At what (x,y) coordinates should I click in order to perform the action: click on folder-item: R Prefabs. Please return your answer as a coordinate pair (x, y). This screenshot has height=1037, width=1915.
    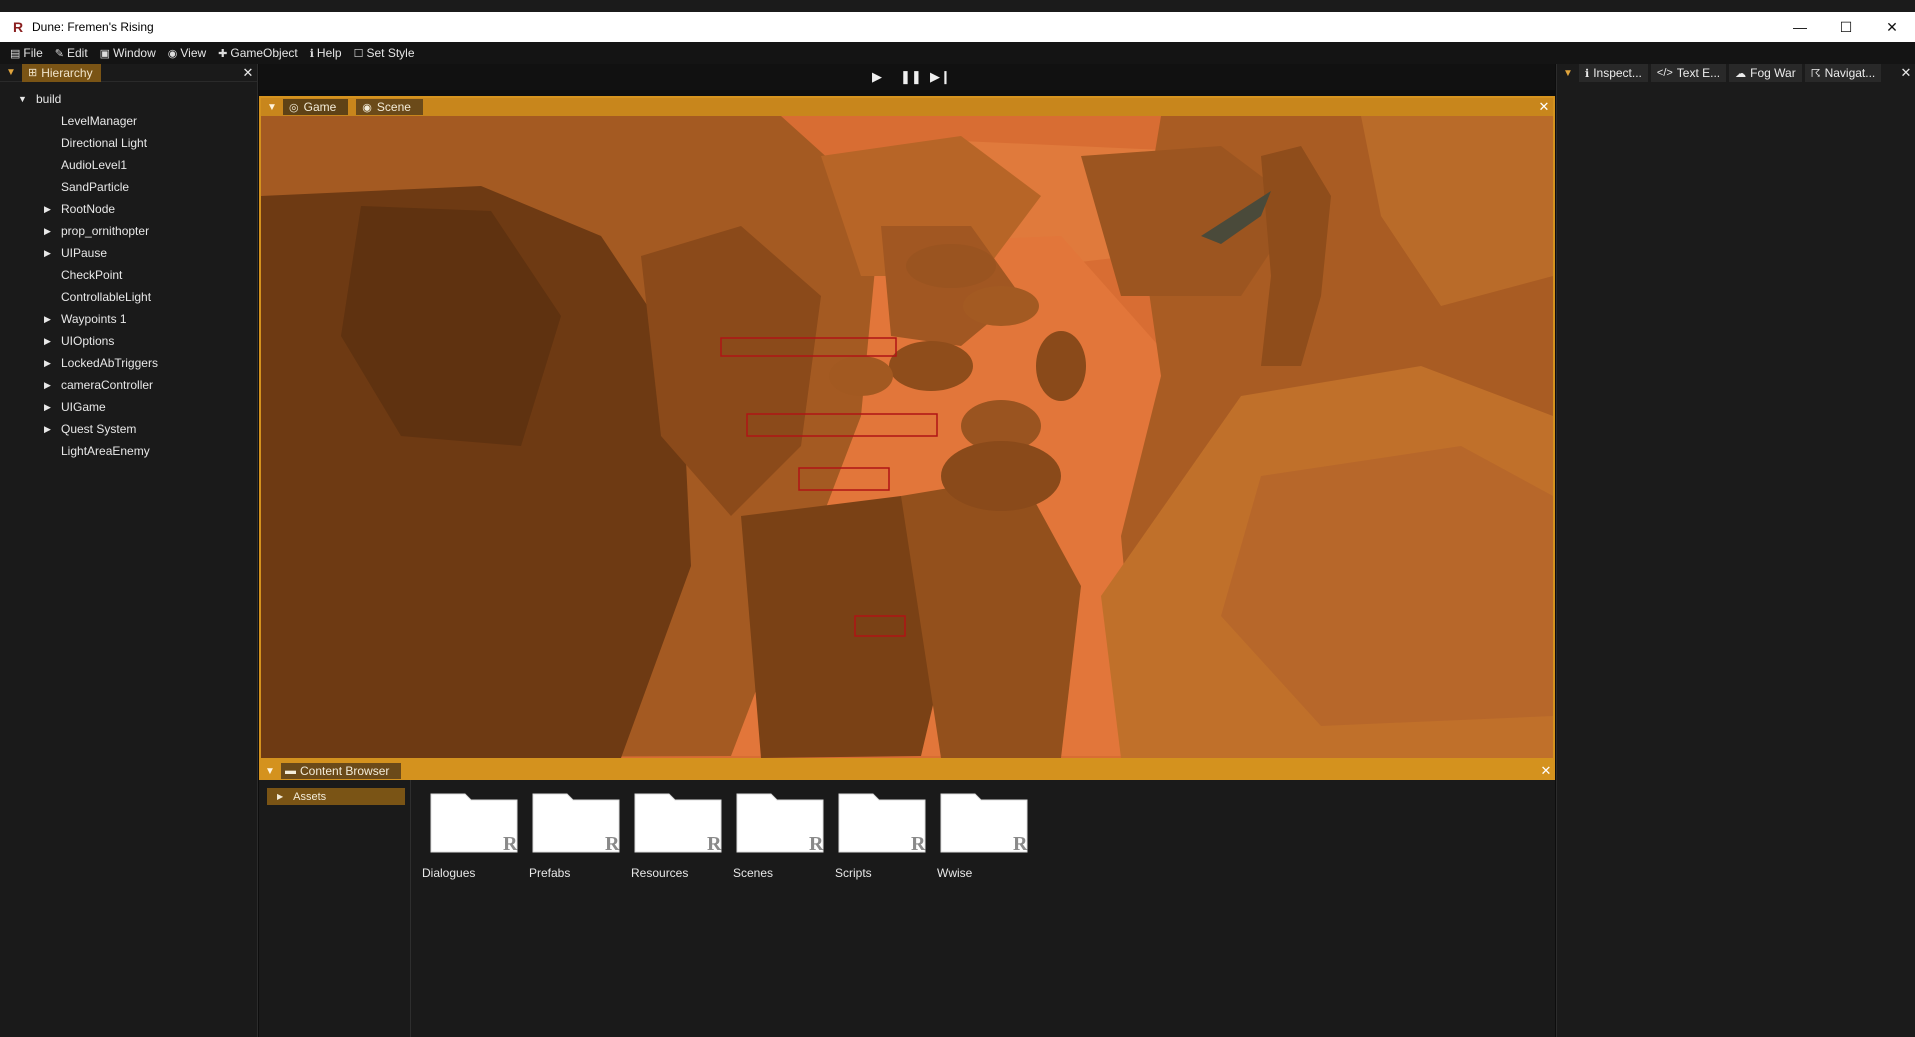
    Looking at the image, I should click on (580, 835).